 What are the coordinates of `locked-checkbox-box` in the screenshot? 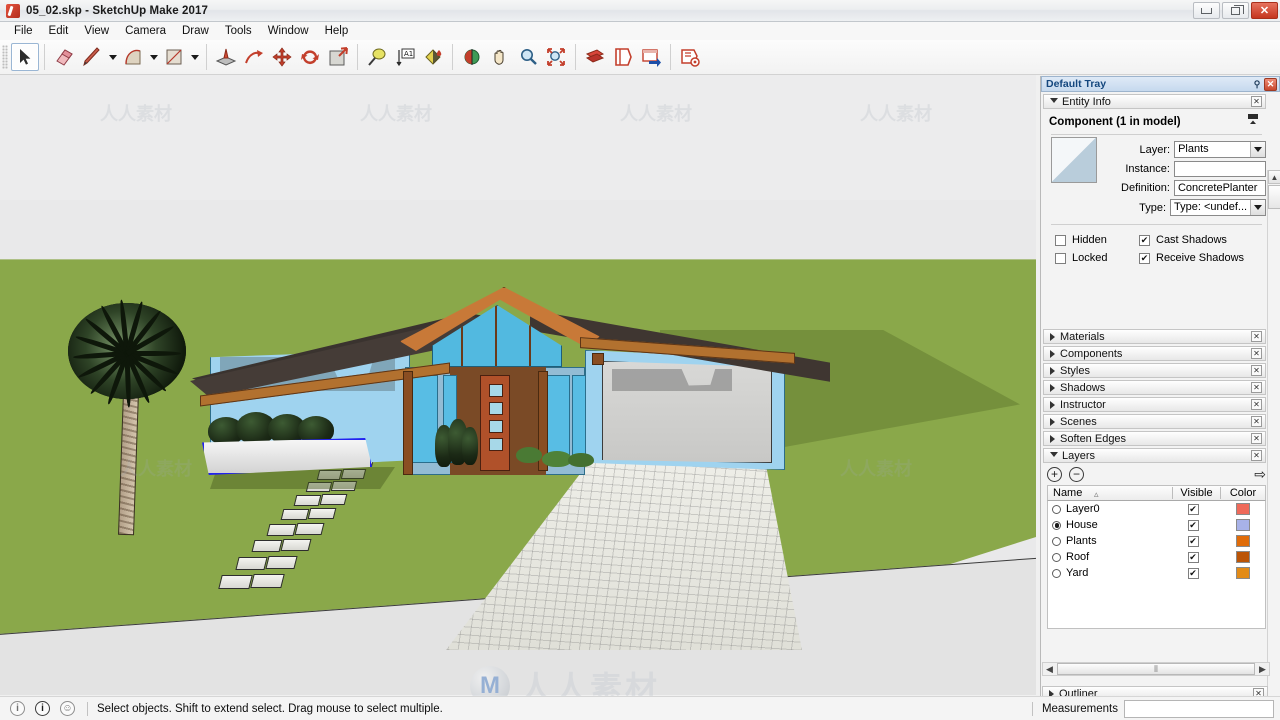 It's located at (1060, 258).